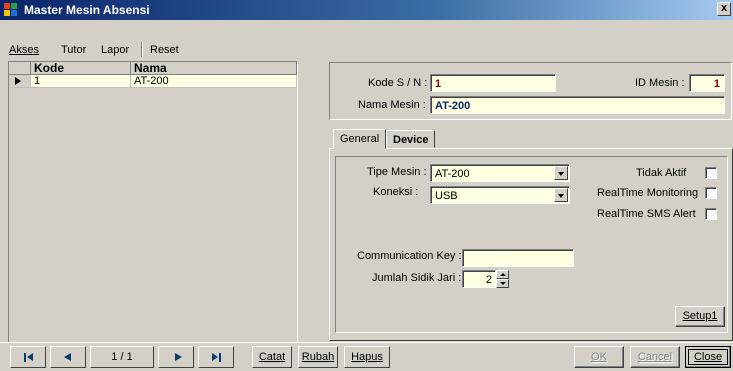 This screenshot has height=371, width=733. I want to click on spin-down-icon, so click(502, 283).